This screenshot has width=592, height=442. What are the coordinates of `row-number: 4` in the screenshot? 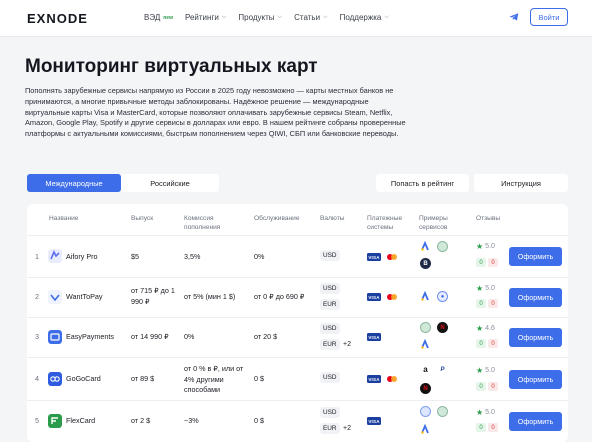 It's located at (37, 378).